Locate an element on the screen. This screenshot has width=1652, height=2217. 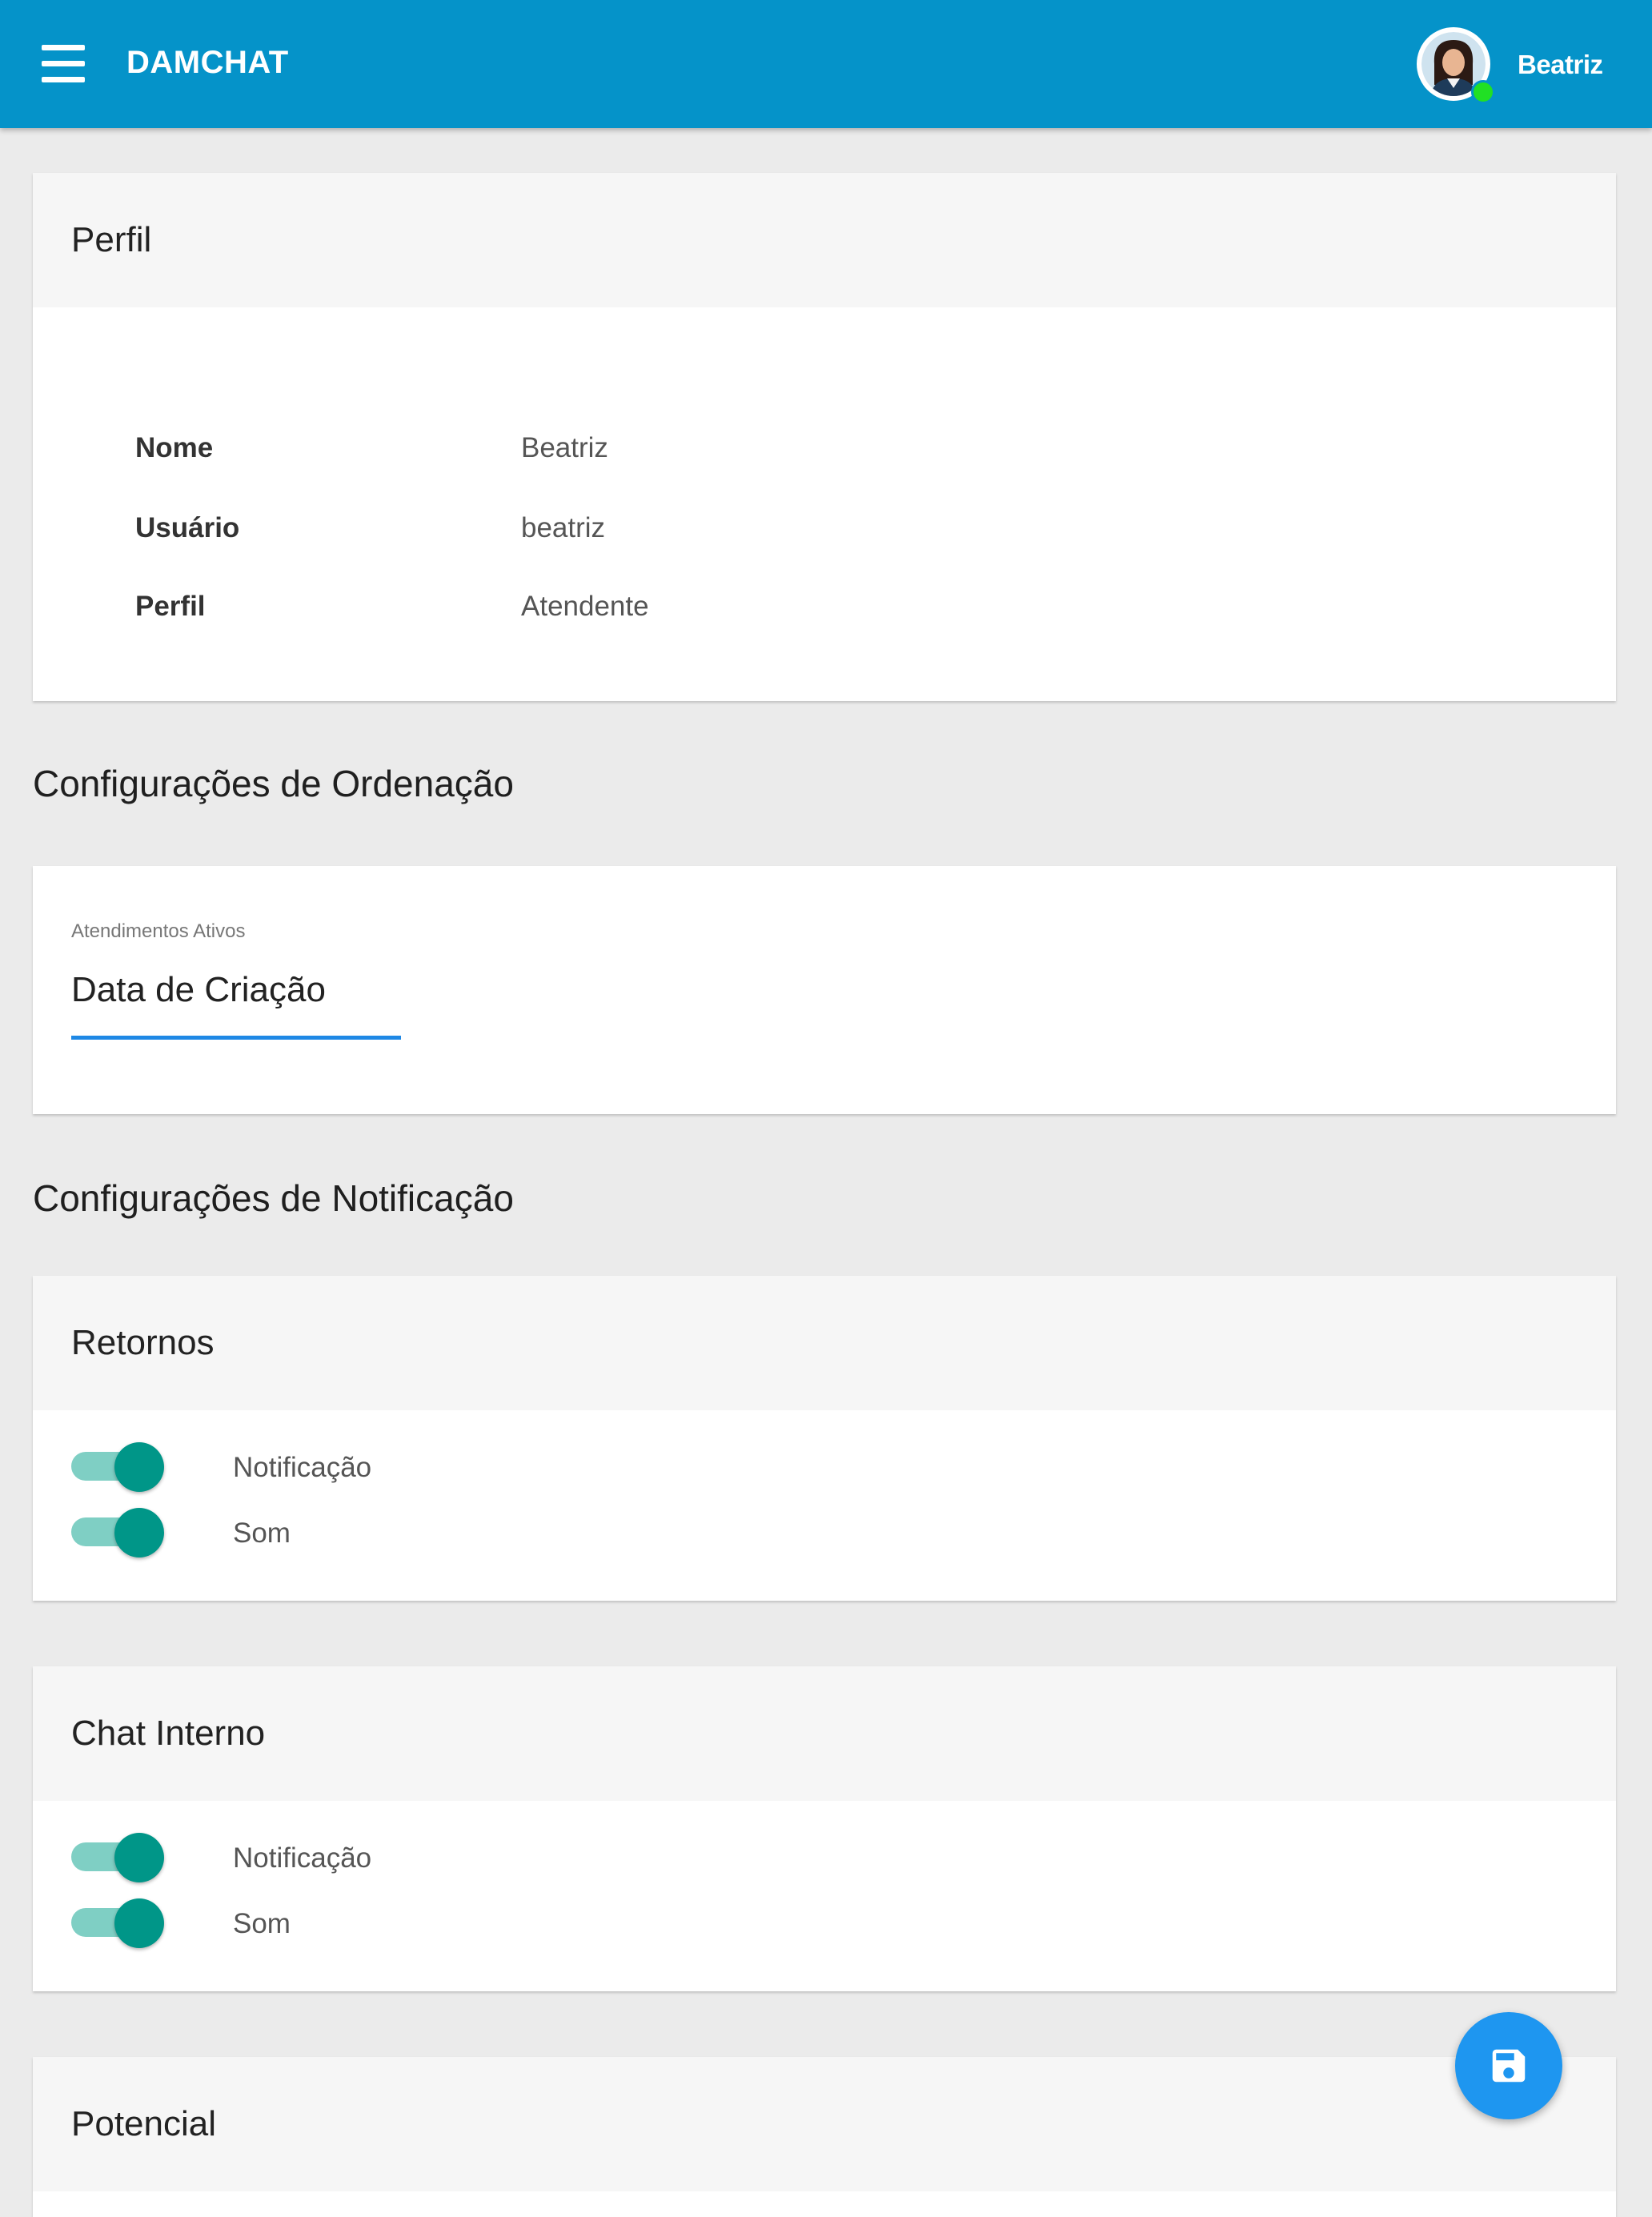
sorting-card: Atendimentos Ativos Data de Criação is located at coordinates (824, 990).